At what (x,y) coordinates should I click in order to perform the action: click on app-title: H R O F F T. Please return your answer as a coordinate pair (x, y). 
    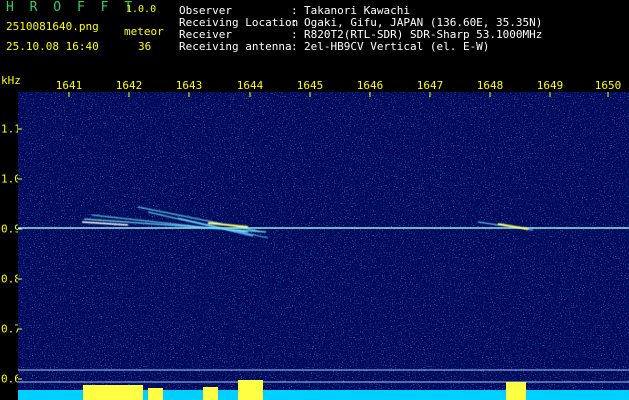
    Looking at the image, I should click on (71, 7).